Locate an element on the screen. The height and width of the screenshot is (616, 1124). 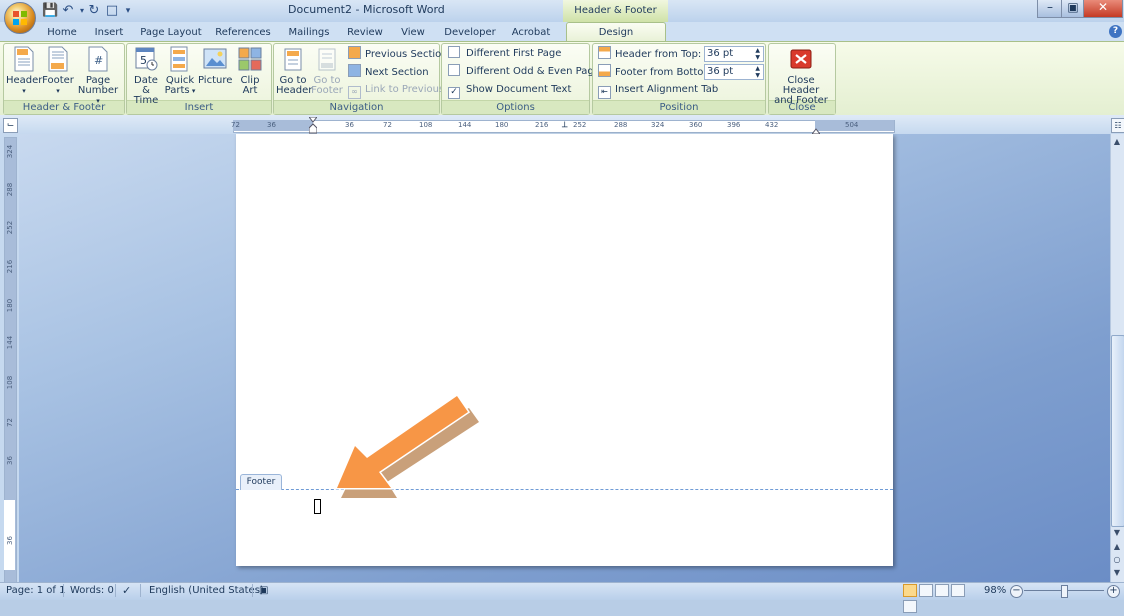
picture-button: Picture is located at coordinates (215, 66).